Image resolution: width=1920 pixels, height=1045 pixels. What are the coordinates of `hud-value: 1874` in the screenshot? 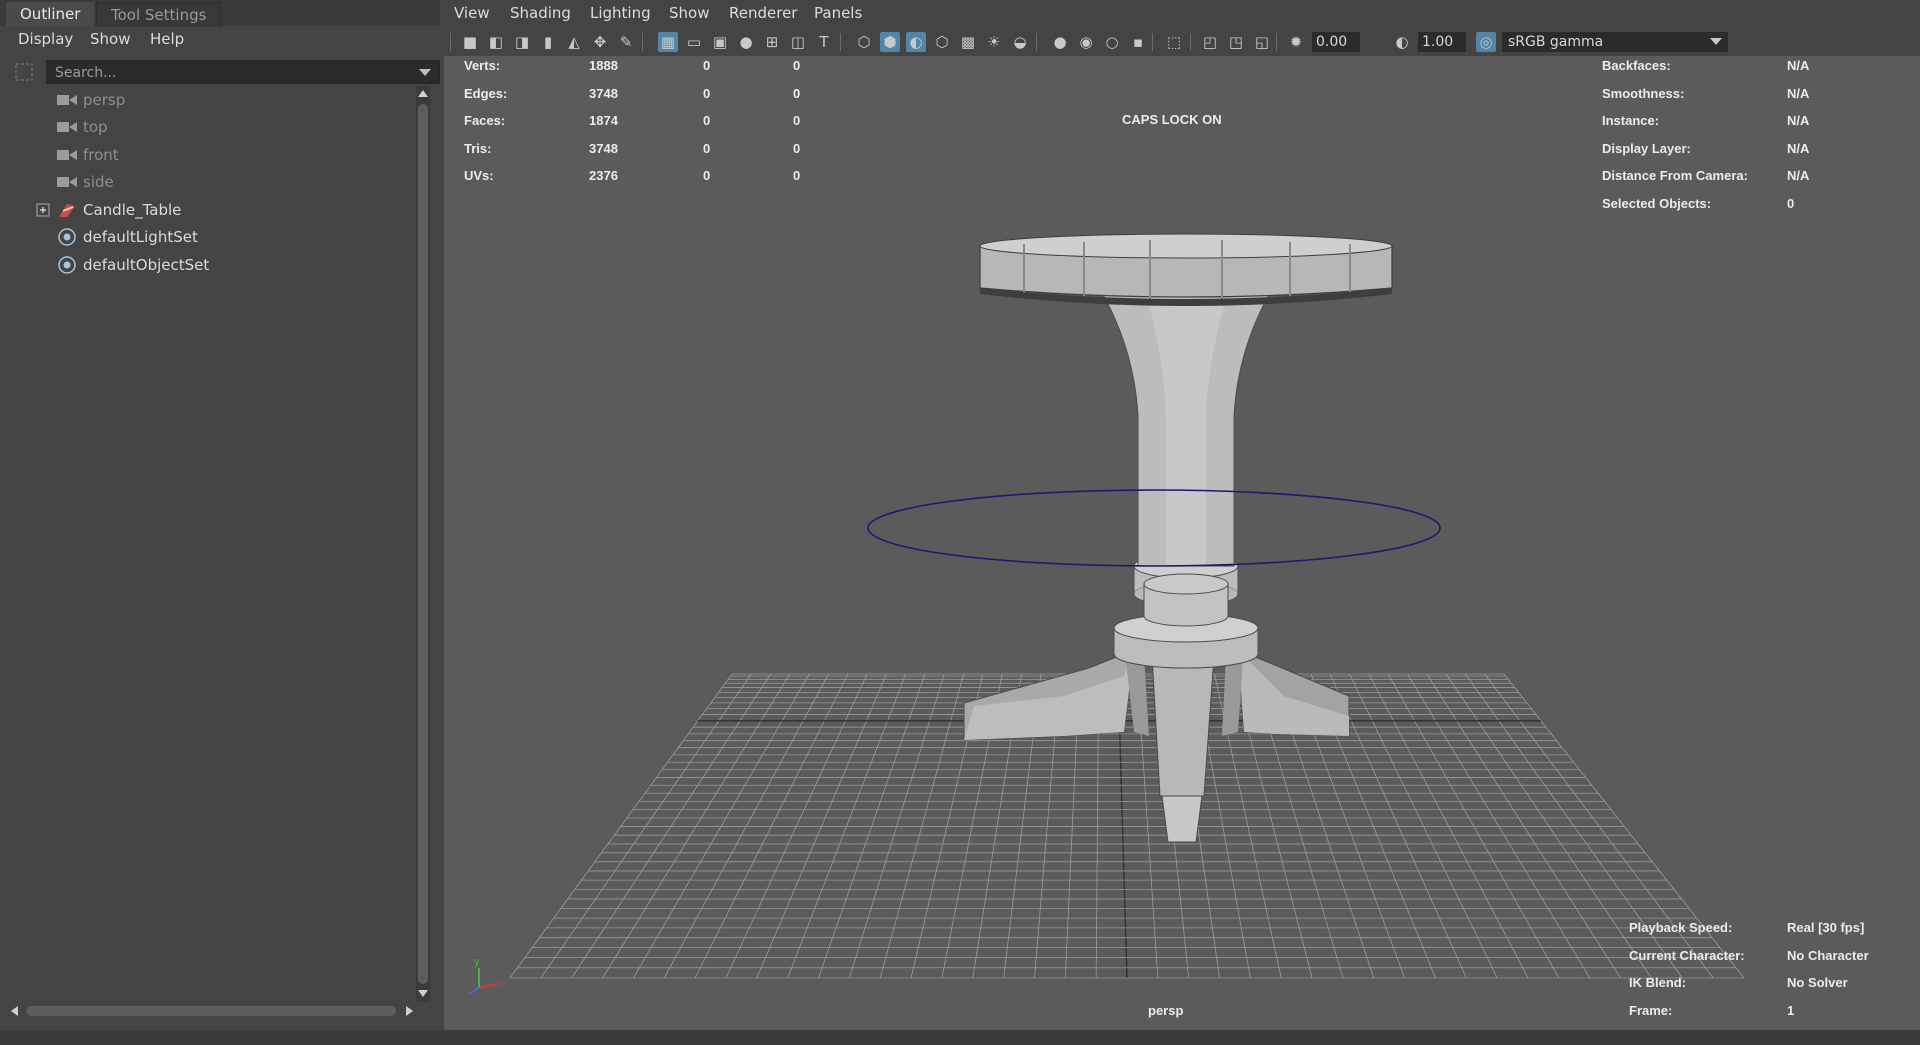 It's located at (603, 120).